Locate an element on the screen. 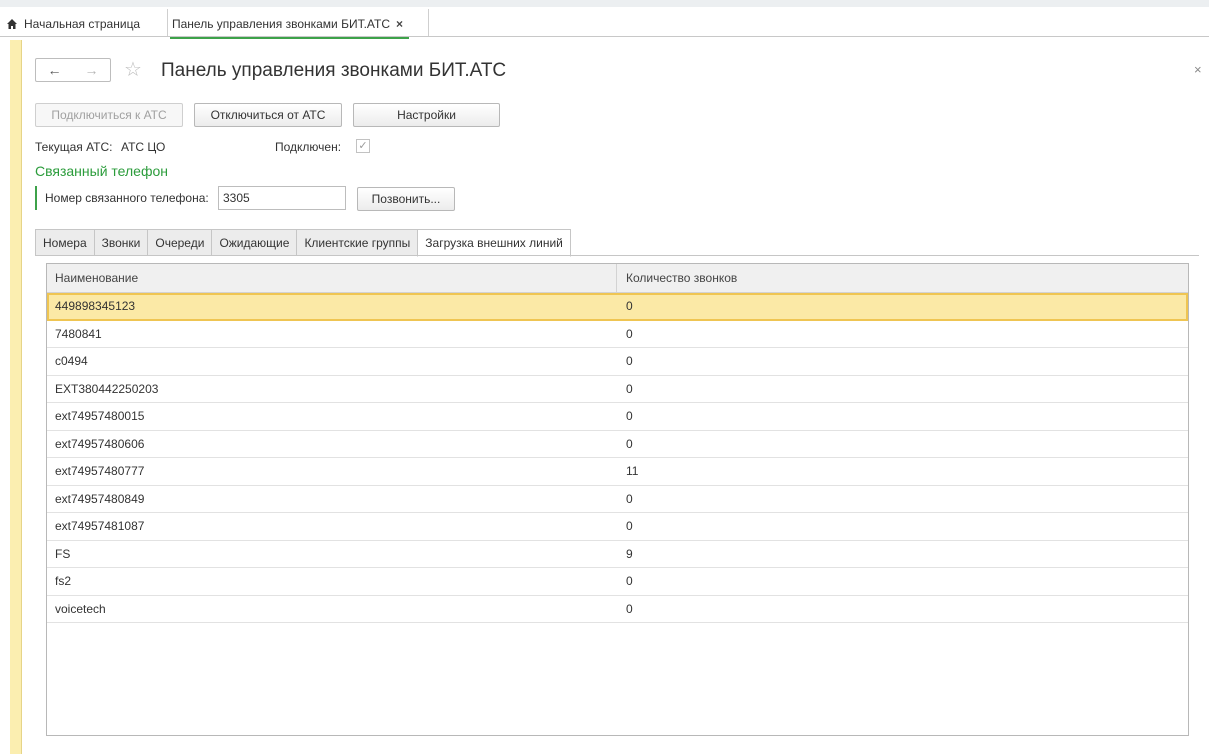 This screenshot has height=754, width=1209. tab-numbers: Номера is located at coordinates (64, 242).